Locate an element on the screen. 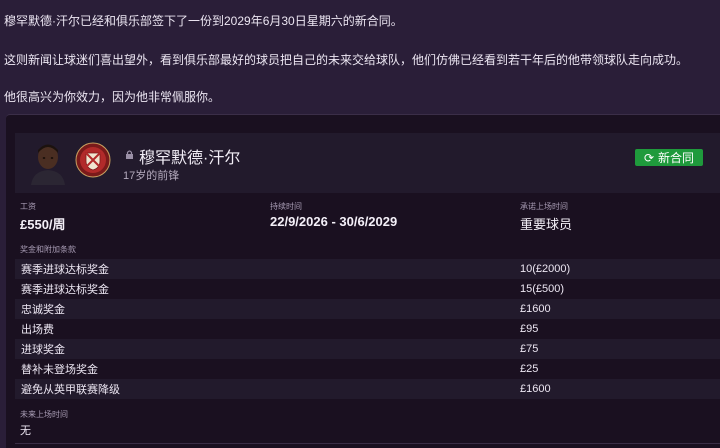  bonus-name: 出场费 is located at coordinates (37, 330).